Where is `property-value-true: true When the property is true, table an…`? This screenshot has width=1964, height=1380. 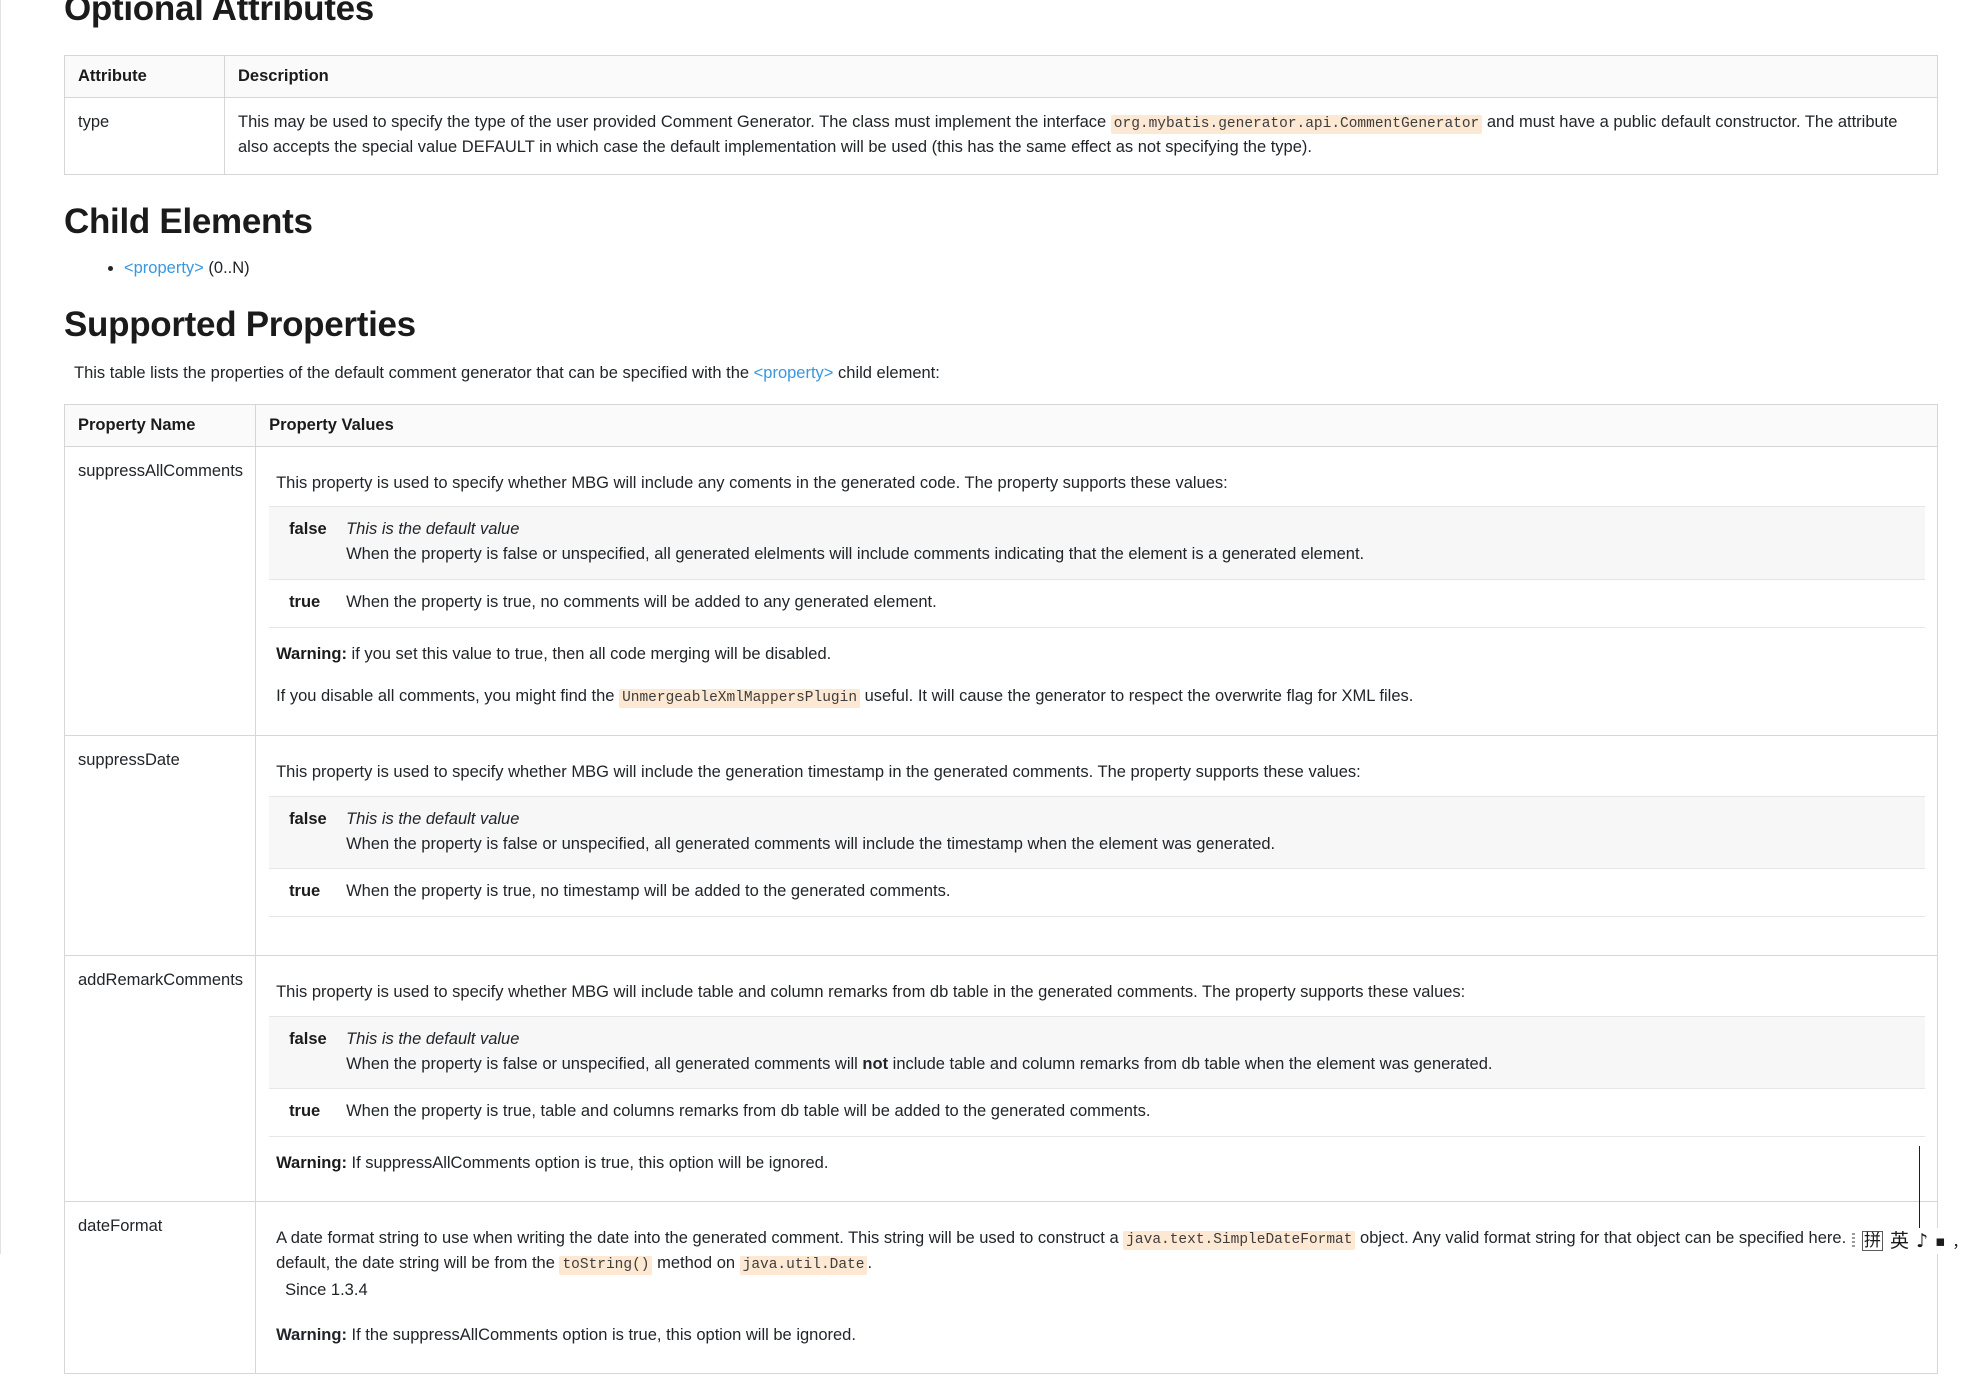
property-value-true: true When the property is true, table an… is located at coordinates (1097, 1113).